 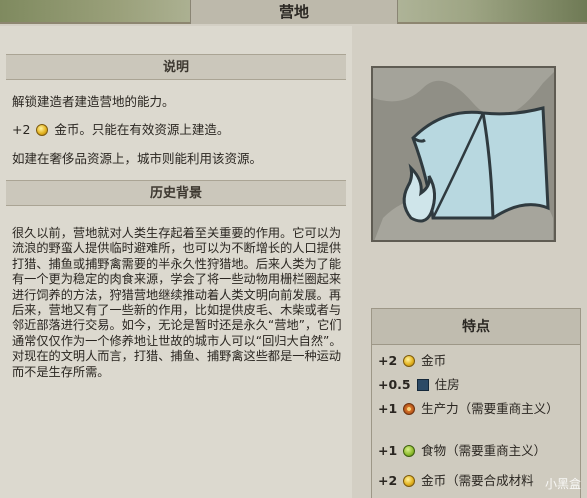 I want to click on traits-heading: 特点, so click(x=476, y=327).